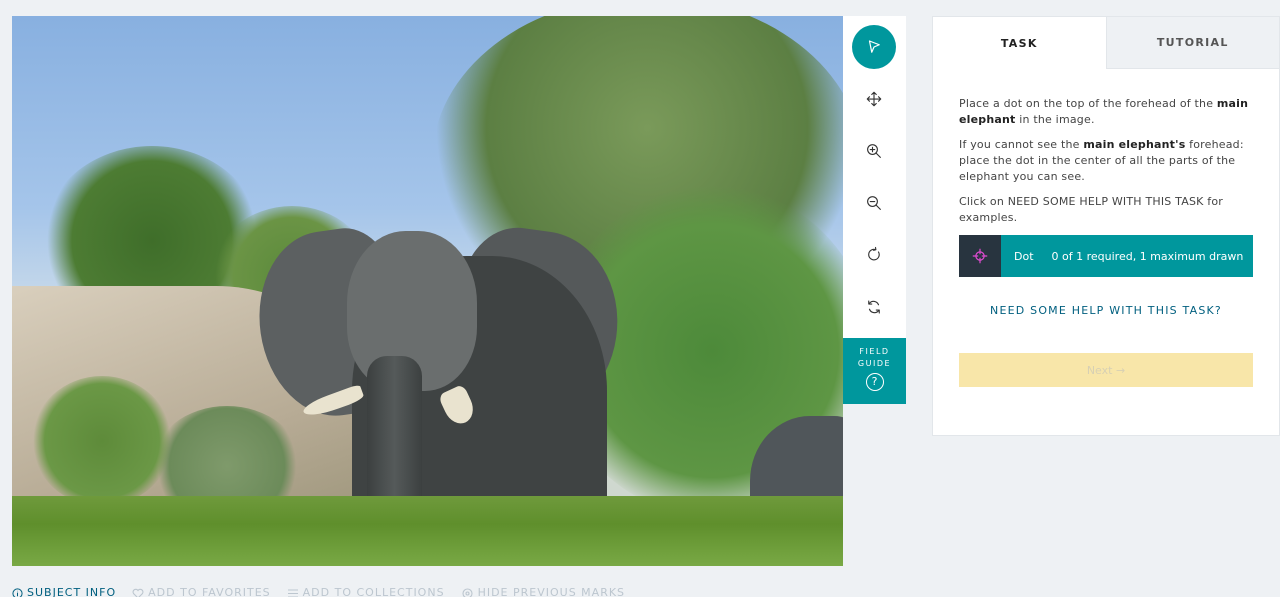 Image resolution: width=1280 pixels, height=597 pixels. I want to click on subject-info-label: SUBJECT INFO, so click(72, 591).